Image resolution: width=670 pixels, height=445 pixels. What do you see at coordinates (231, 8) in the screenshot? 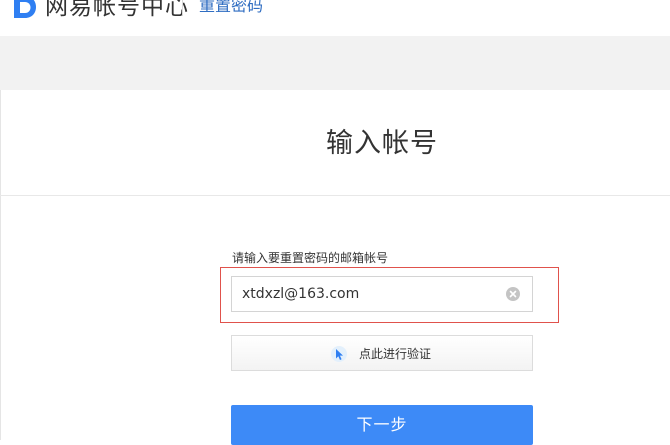
I see `reset-password-link: 重置密码` at bounding box center [231, 8].